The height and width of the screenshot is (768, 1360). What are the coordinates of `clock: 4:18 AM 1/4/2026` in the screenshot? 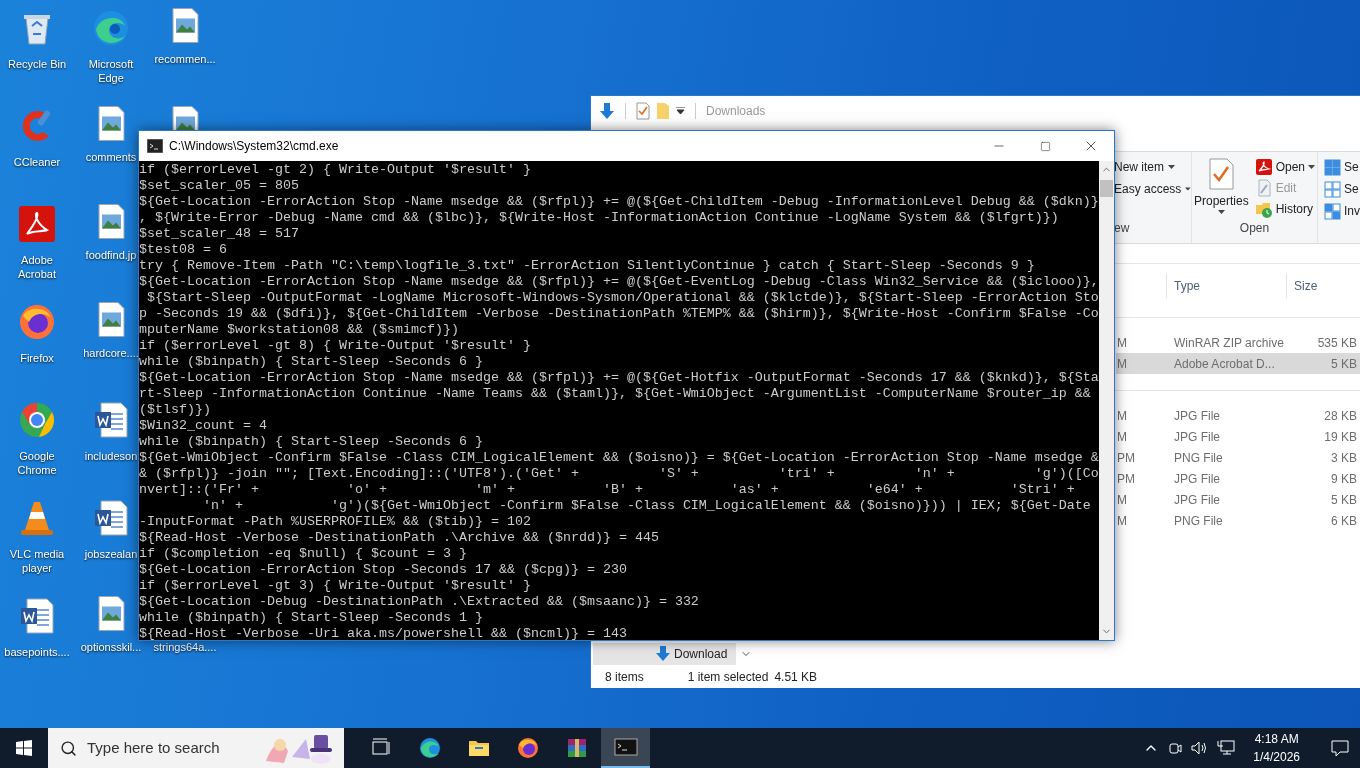 It's located at (1276, 748).